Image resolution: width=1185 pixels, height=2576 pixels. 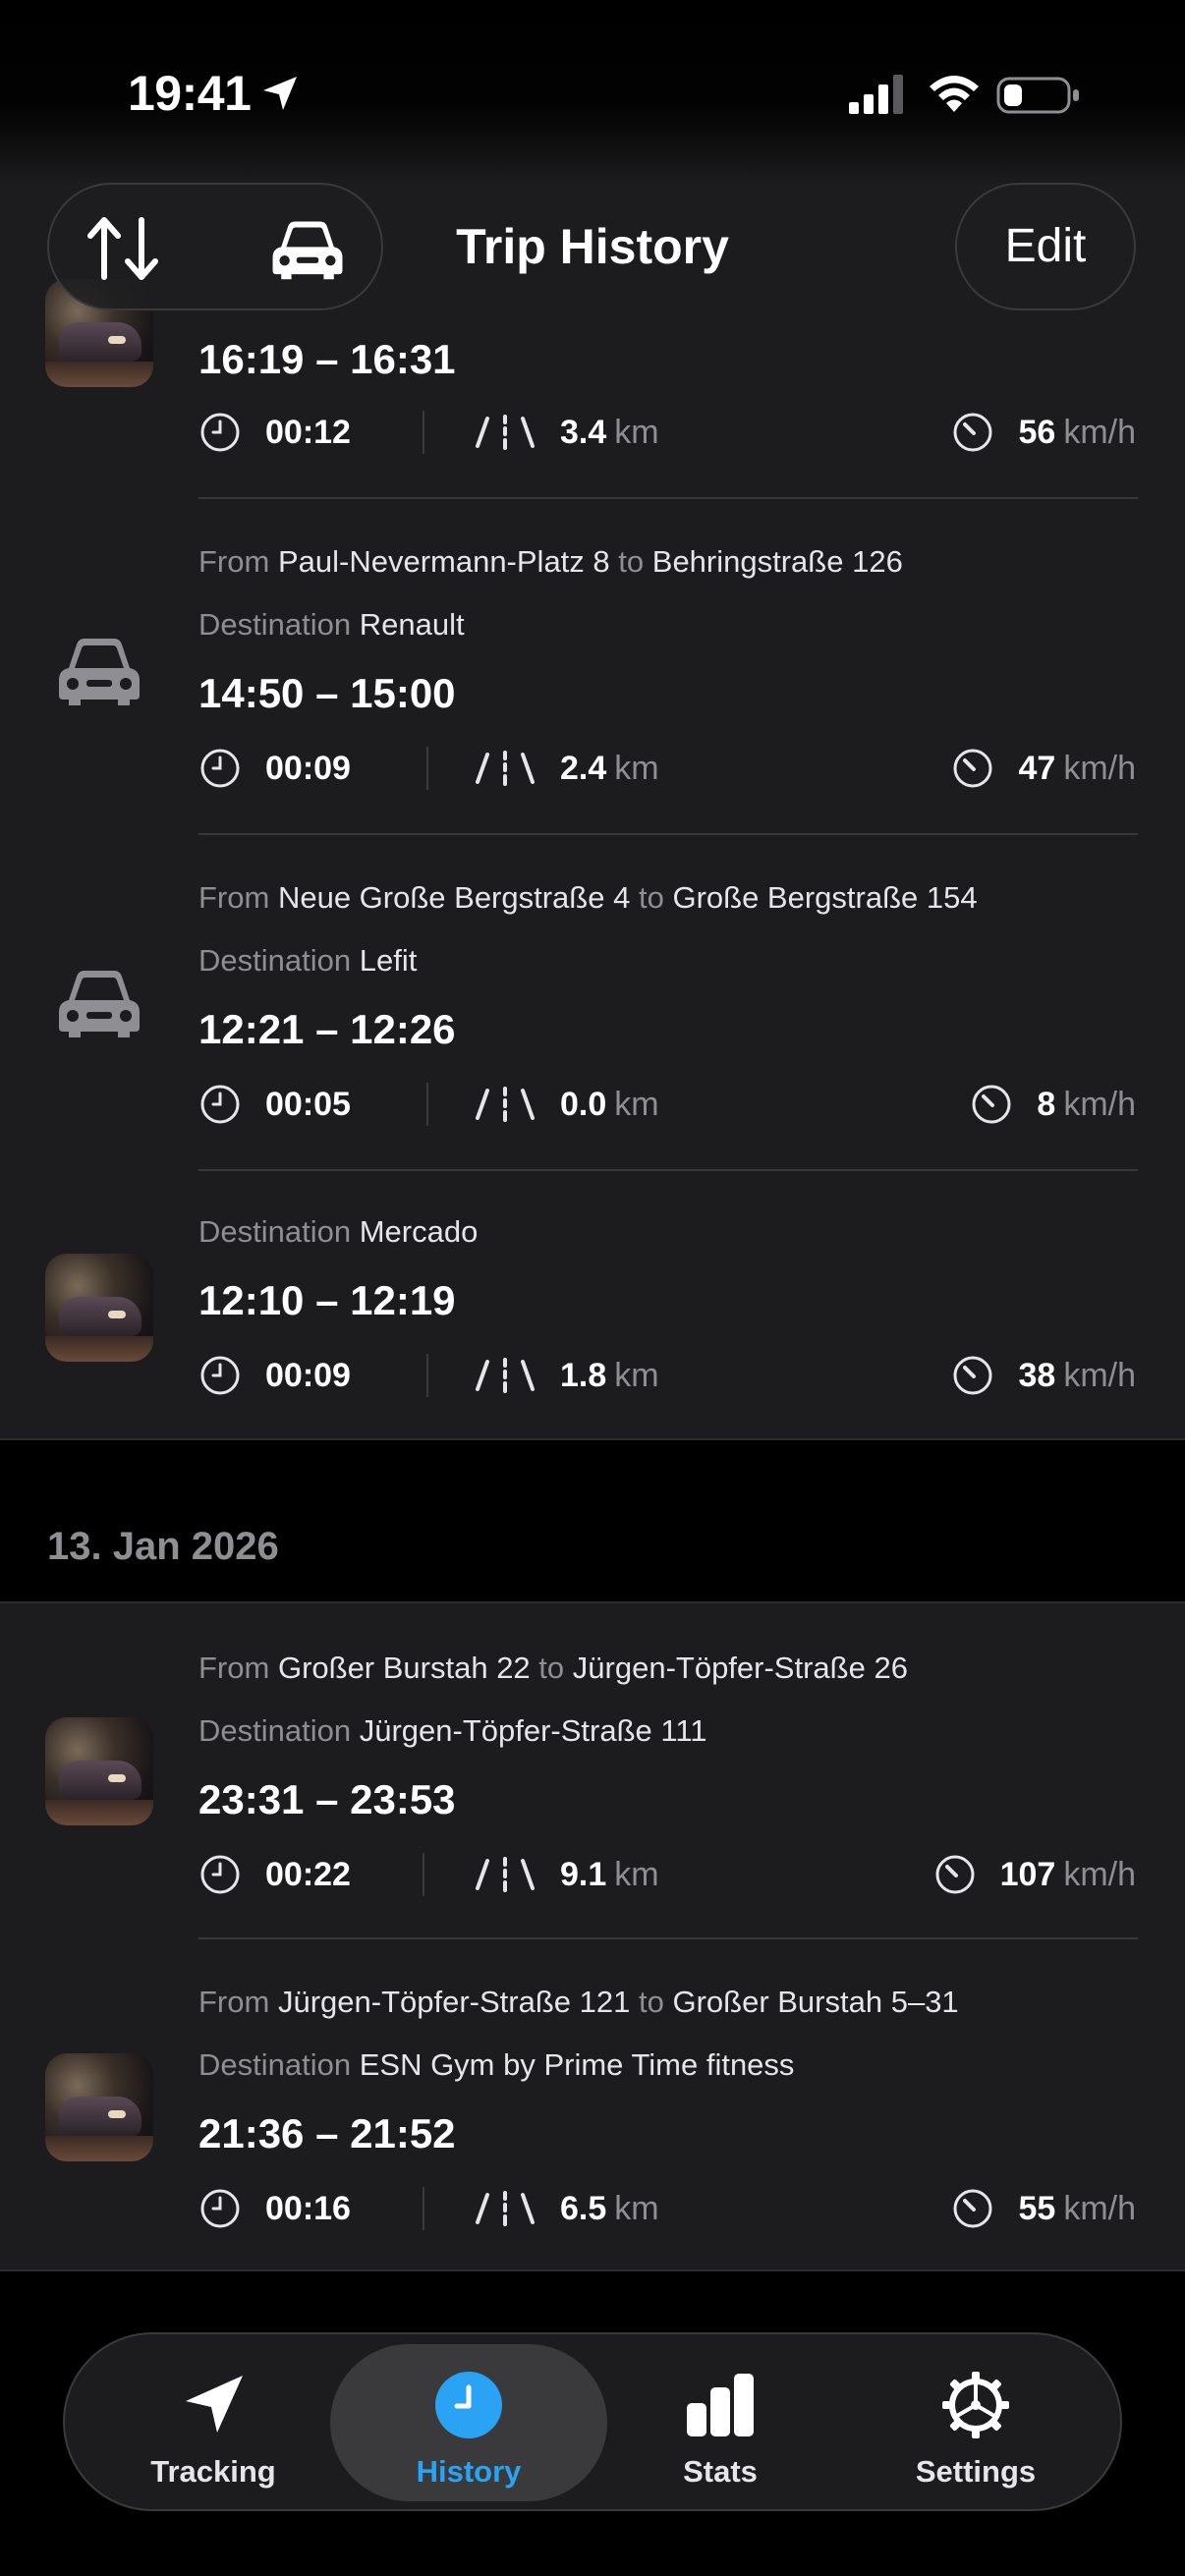 I want to click on tab-history: History, so click(x=469, y=2422).